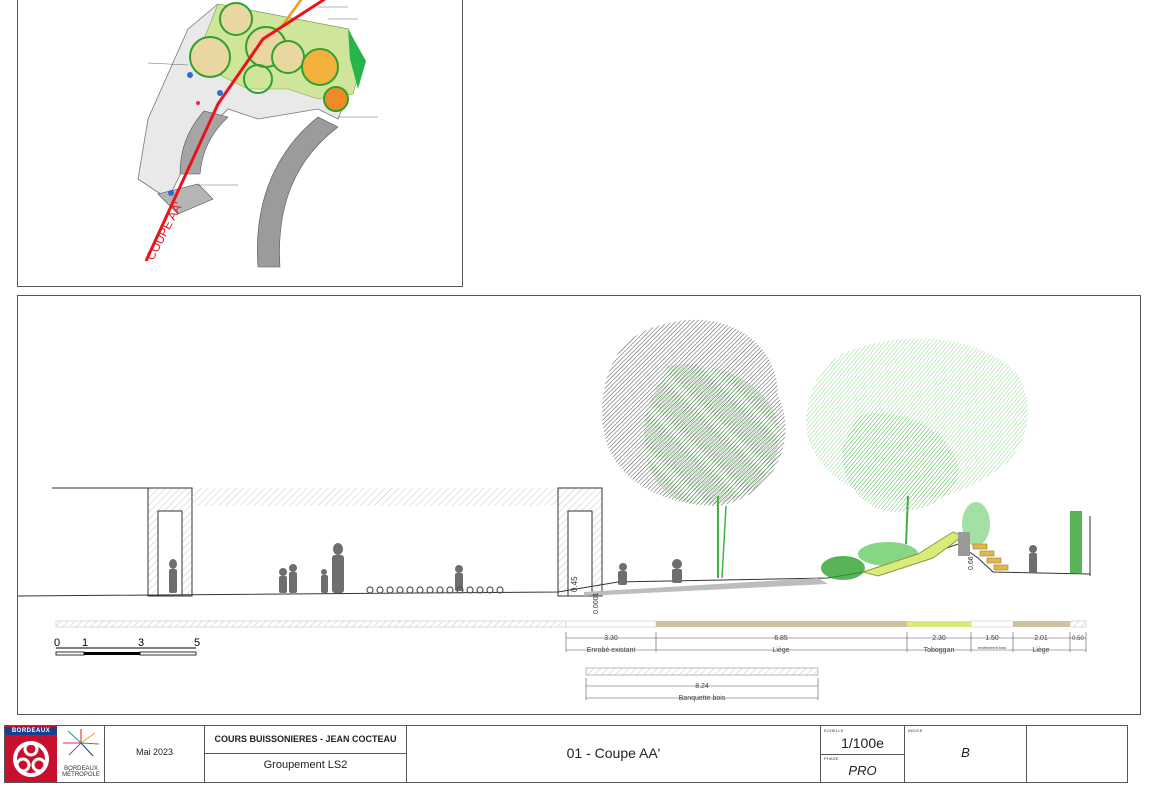 The height and width of the screenshot is (791, 1163). Describe the element at coordinates (127, 646) in the screenshot. I see `scale-bar: 0 1 3 5` at that location.